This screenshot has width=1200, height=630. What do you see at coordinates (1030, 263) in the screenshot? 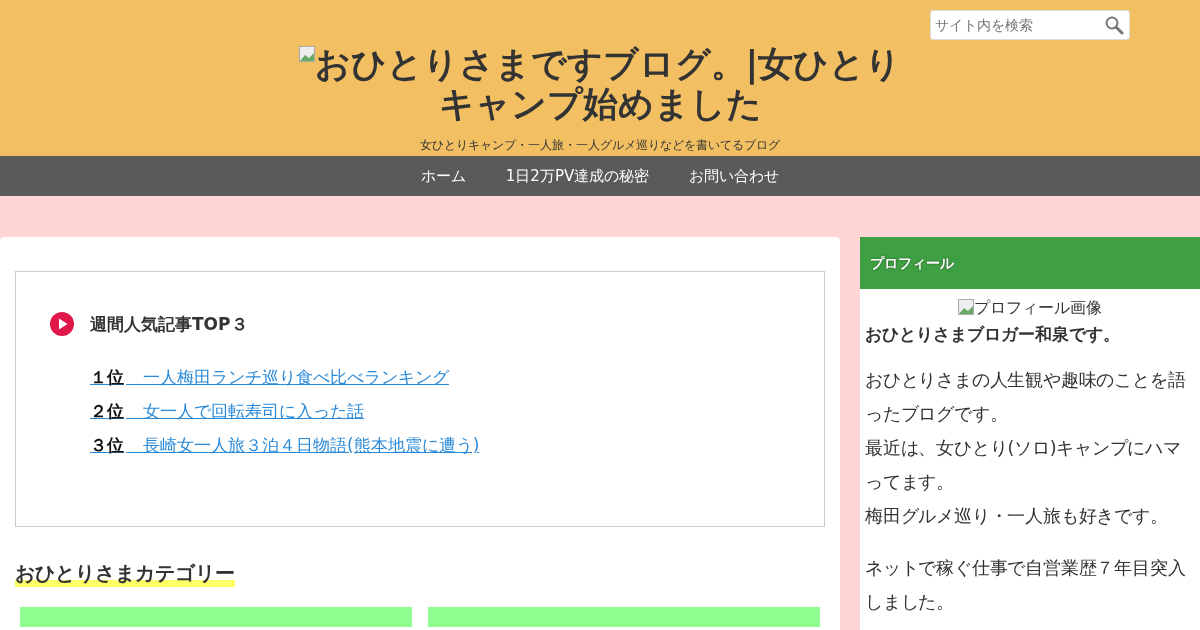
I see `widget-heading: プロフィール` at bounding box center [1030, 263].